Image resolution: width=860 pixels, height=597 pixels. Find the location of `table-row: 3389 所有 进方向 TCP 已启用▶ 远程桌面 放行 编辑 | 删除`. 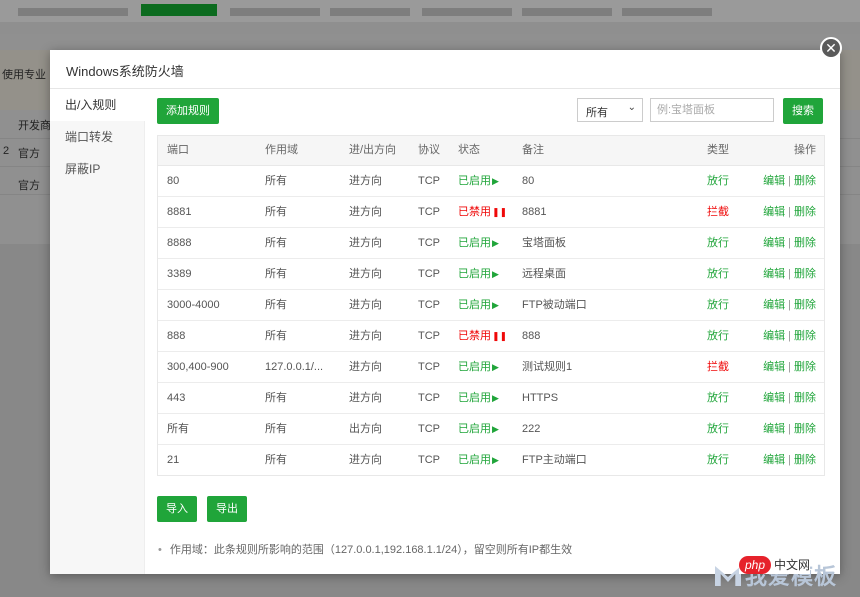

table-row: 3389 所有 进方向 TCP 已启用▶ 远程桌面 放行 编辑 | 删除 is located at coordinates (491, 274).